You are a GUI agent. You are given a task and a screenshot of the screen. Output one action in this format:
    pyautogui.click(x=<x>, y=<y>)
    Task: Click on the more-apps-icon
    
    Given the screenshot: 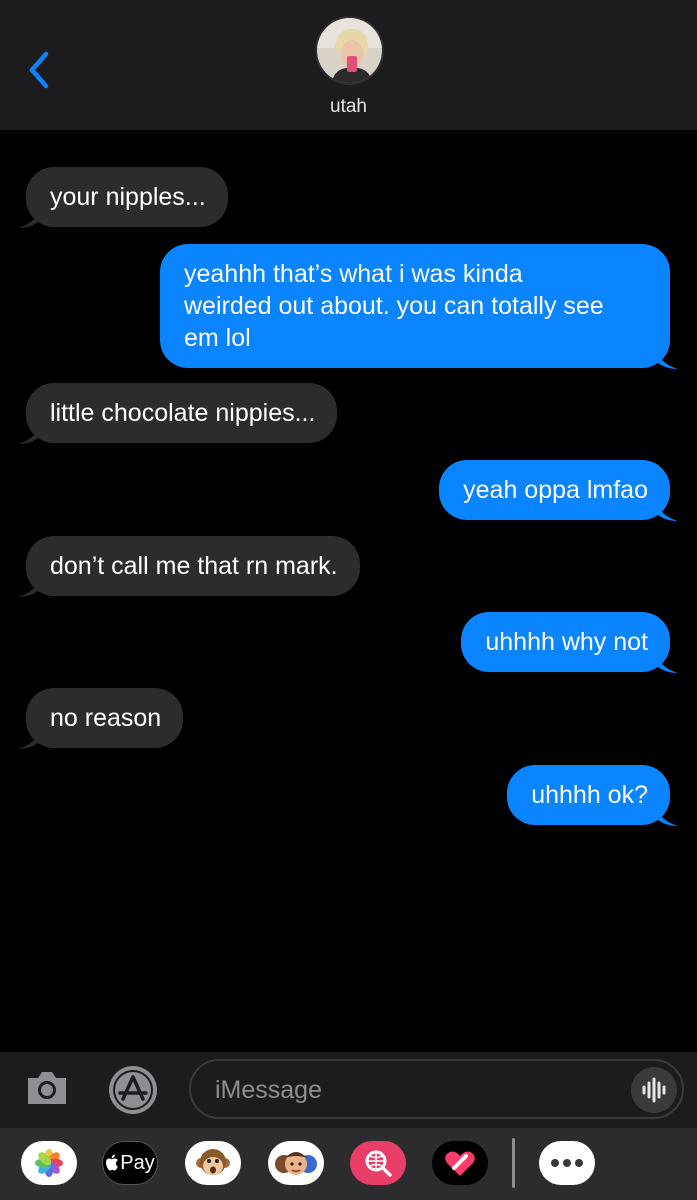 What is the action you would take?
    pyautogui.click(x=567, y=1163)
    